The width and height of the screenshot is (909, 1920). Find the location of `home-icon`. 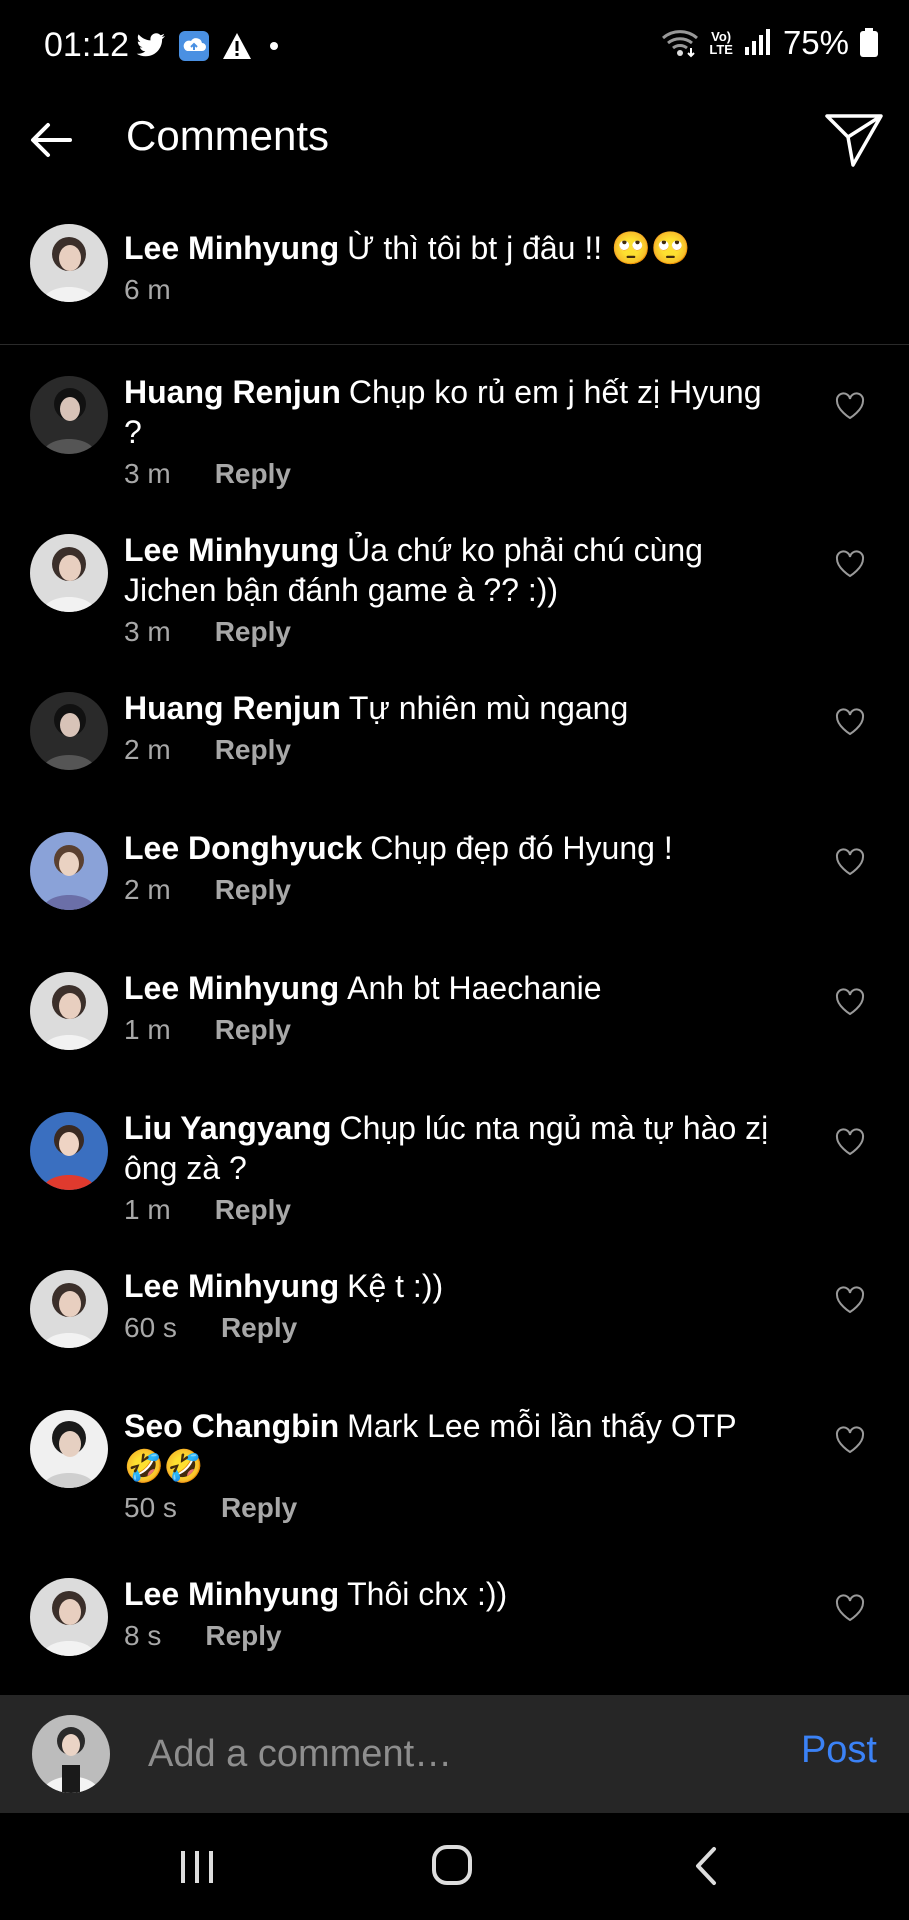

home-icon is located at coordinates (452, 1866).